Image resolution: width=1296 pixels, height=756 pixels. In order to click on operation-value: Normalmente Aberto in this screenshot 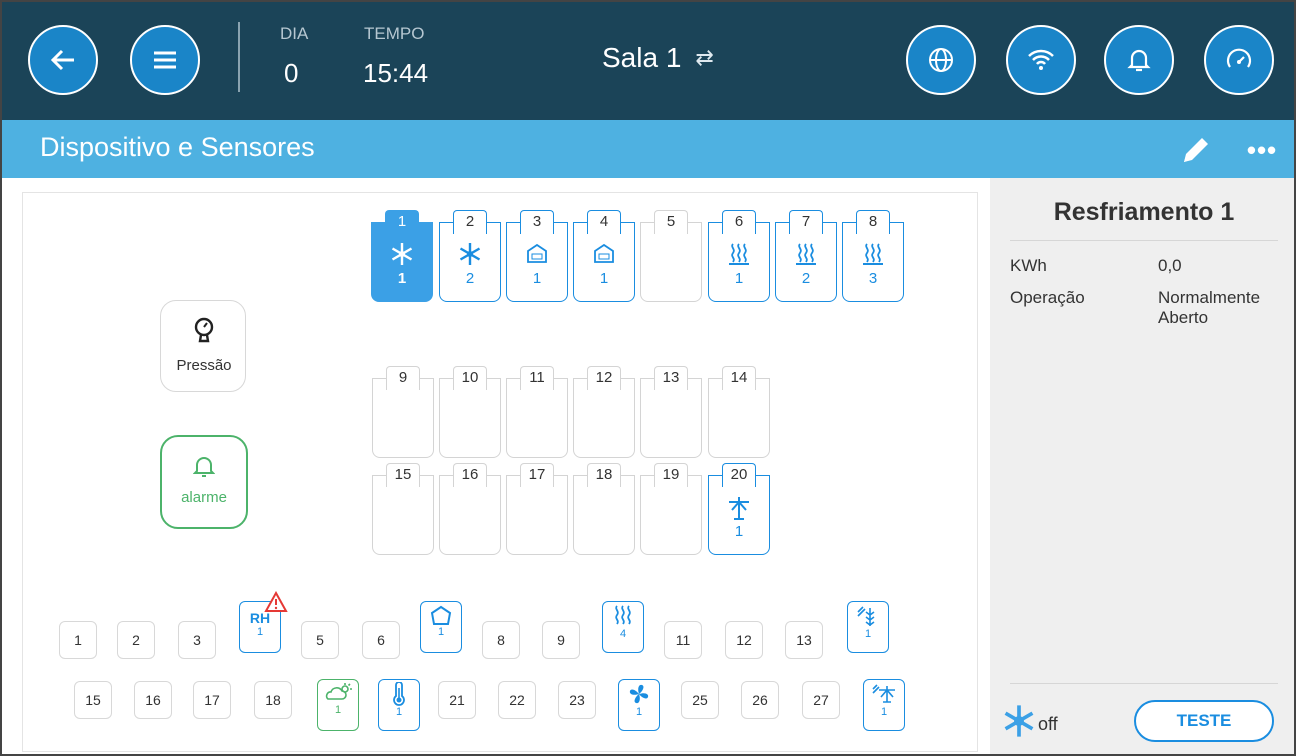, I will do `click(1209, 307)`.